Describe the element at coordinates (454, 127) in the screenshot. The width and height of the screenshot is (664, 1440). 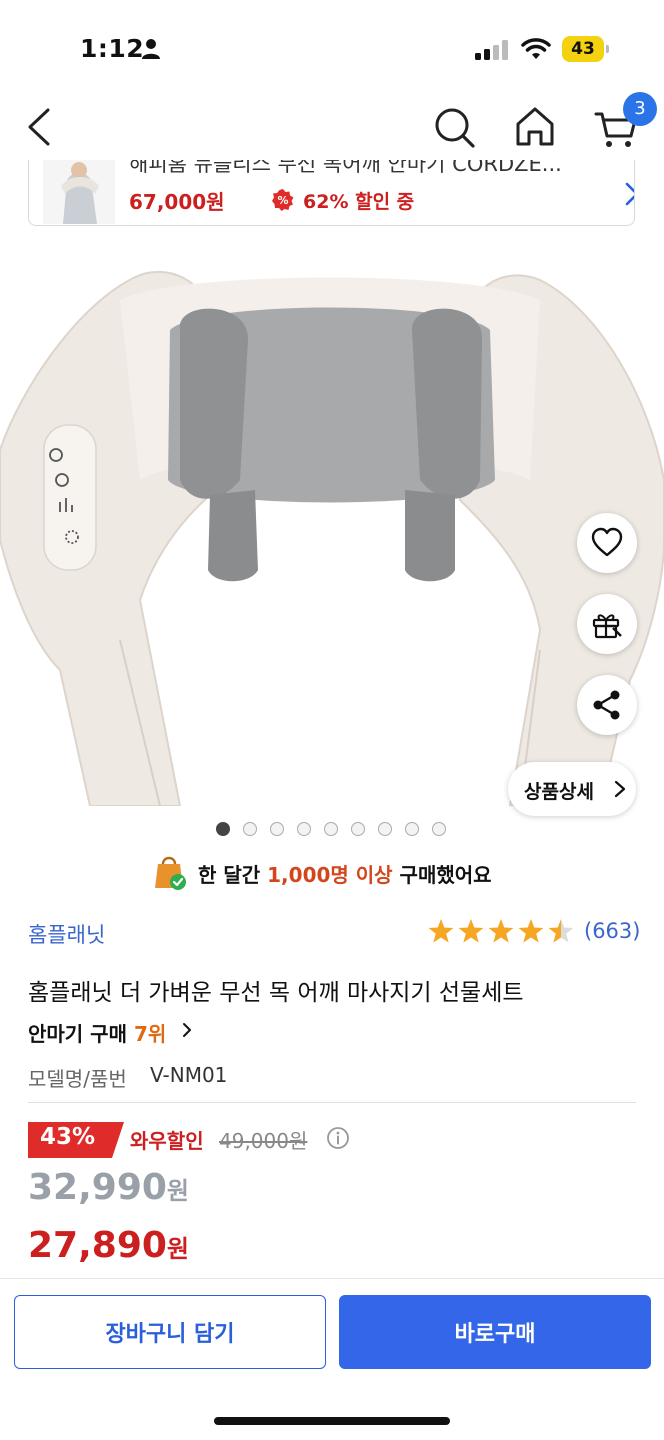
I see `search-icon` at that location.